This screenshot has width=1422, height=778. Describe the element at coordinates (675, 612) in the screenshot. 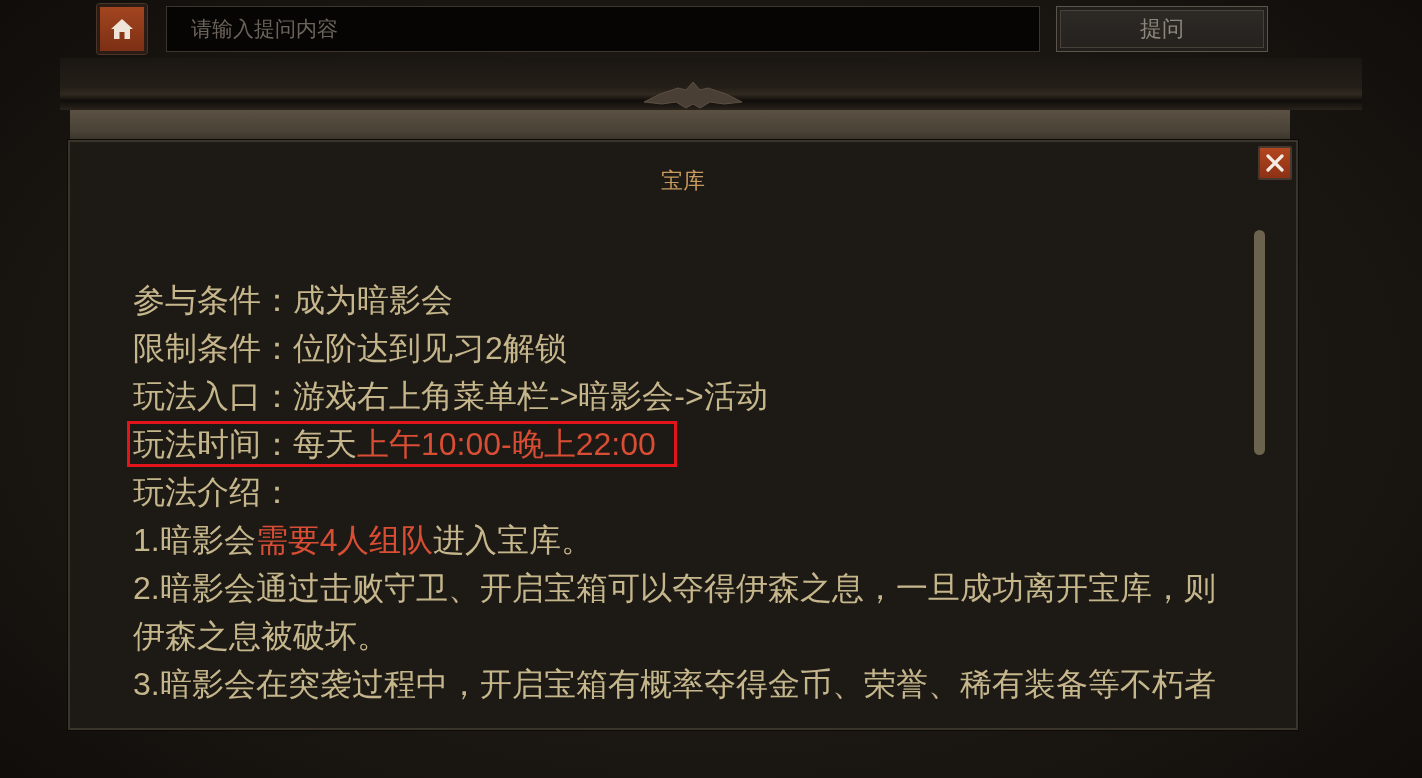

I see `info-text: 2.暗影会通过击败守卫、开启宝箱可以夺得伊森之息，一旦成功离开宝库，则伊森之息被破坏。` at that location.